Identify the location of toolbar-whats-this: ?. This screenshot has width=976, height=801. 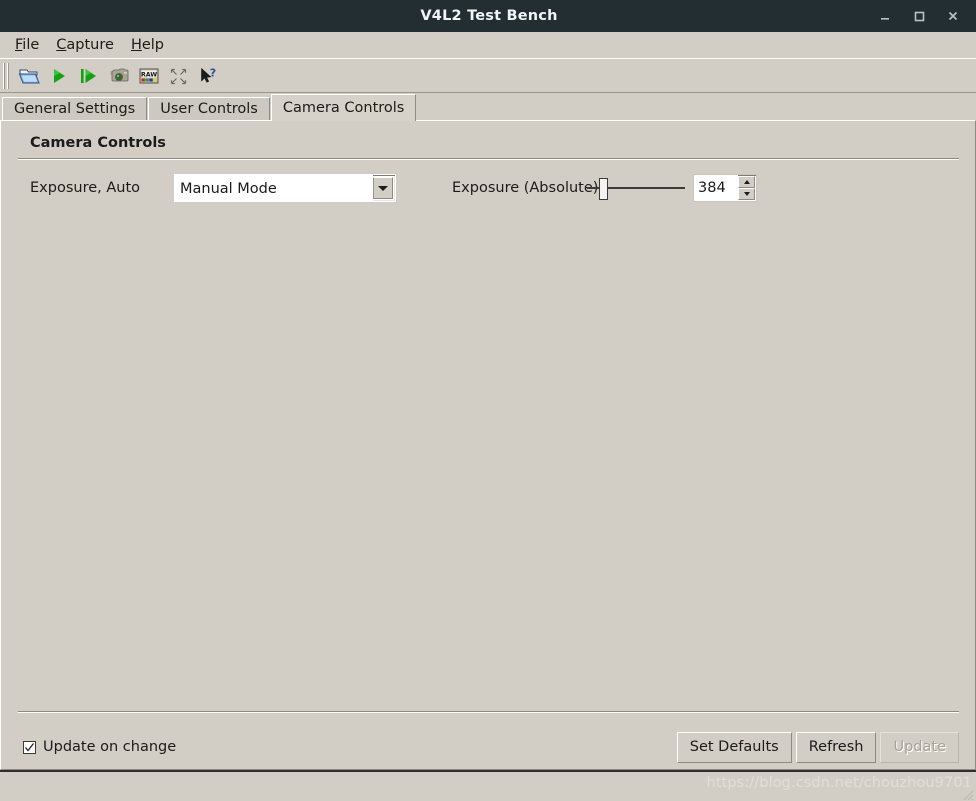
(209, 76).